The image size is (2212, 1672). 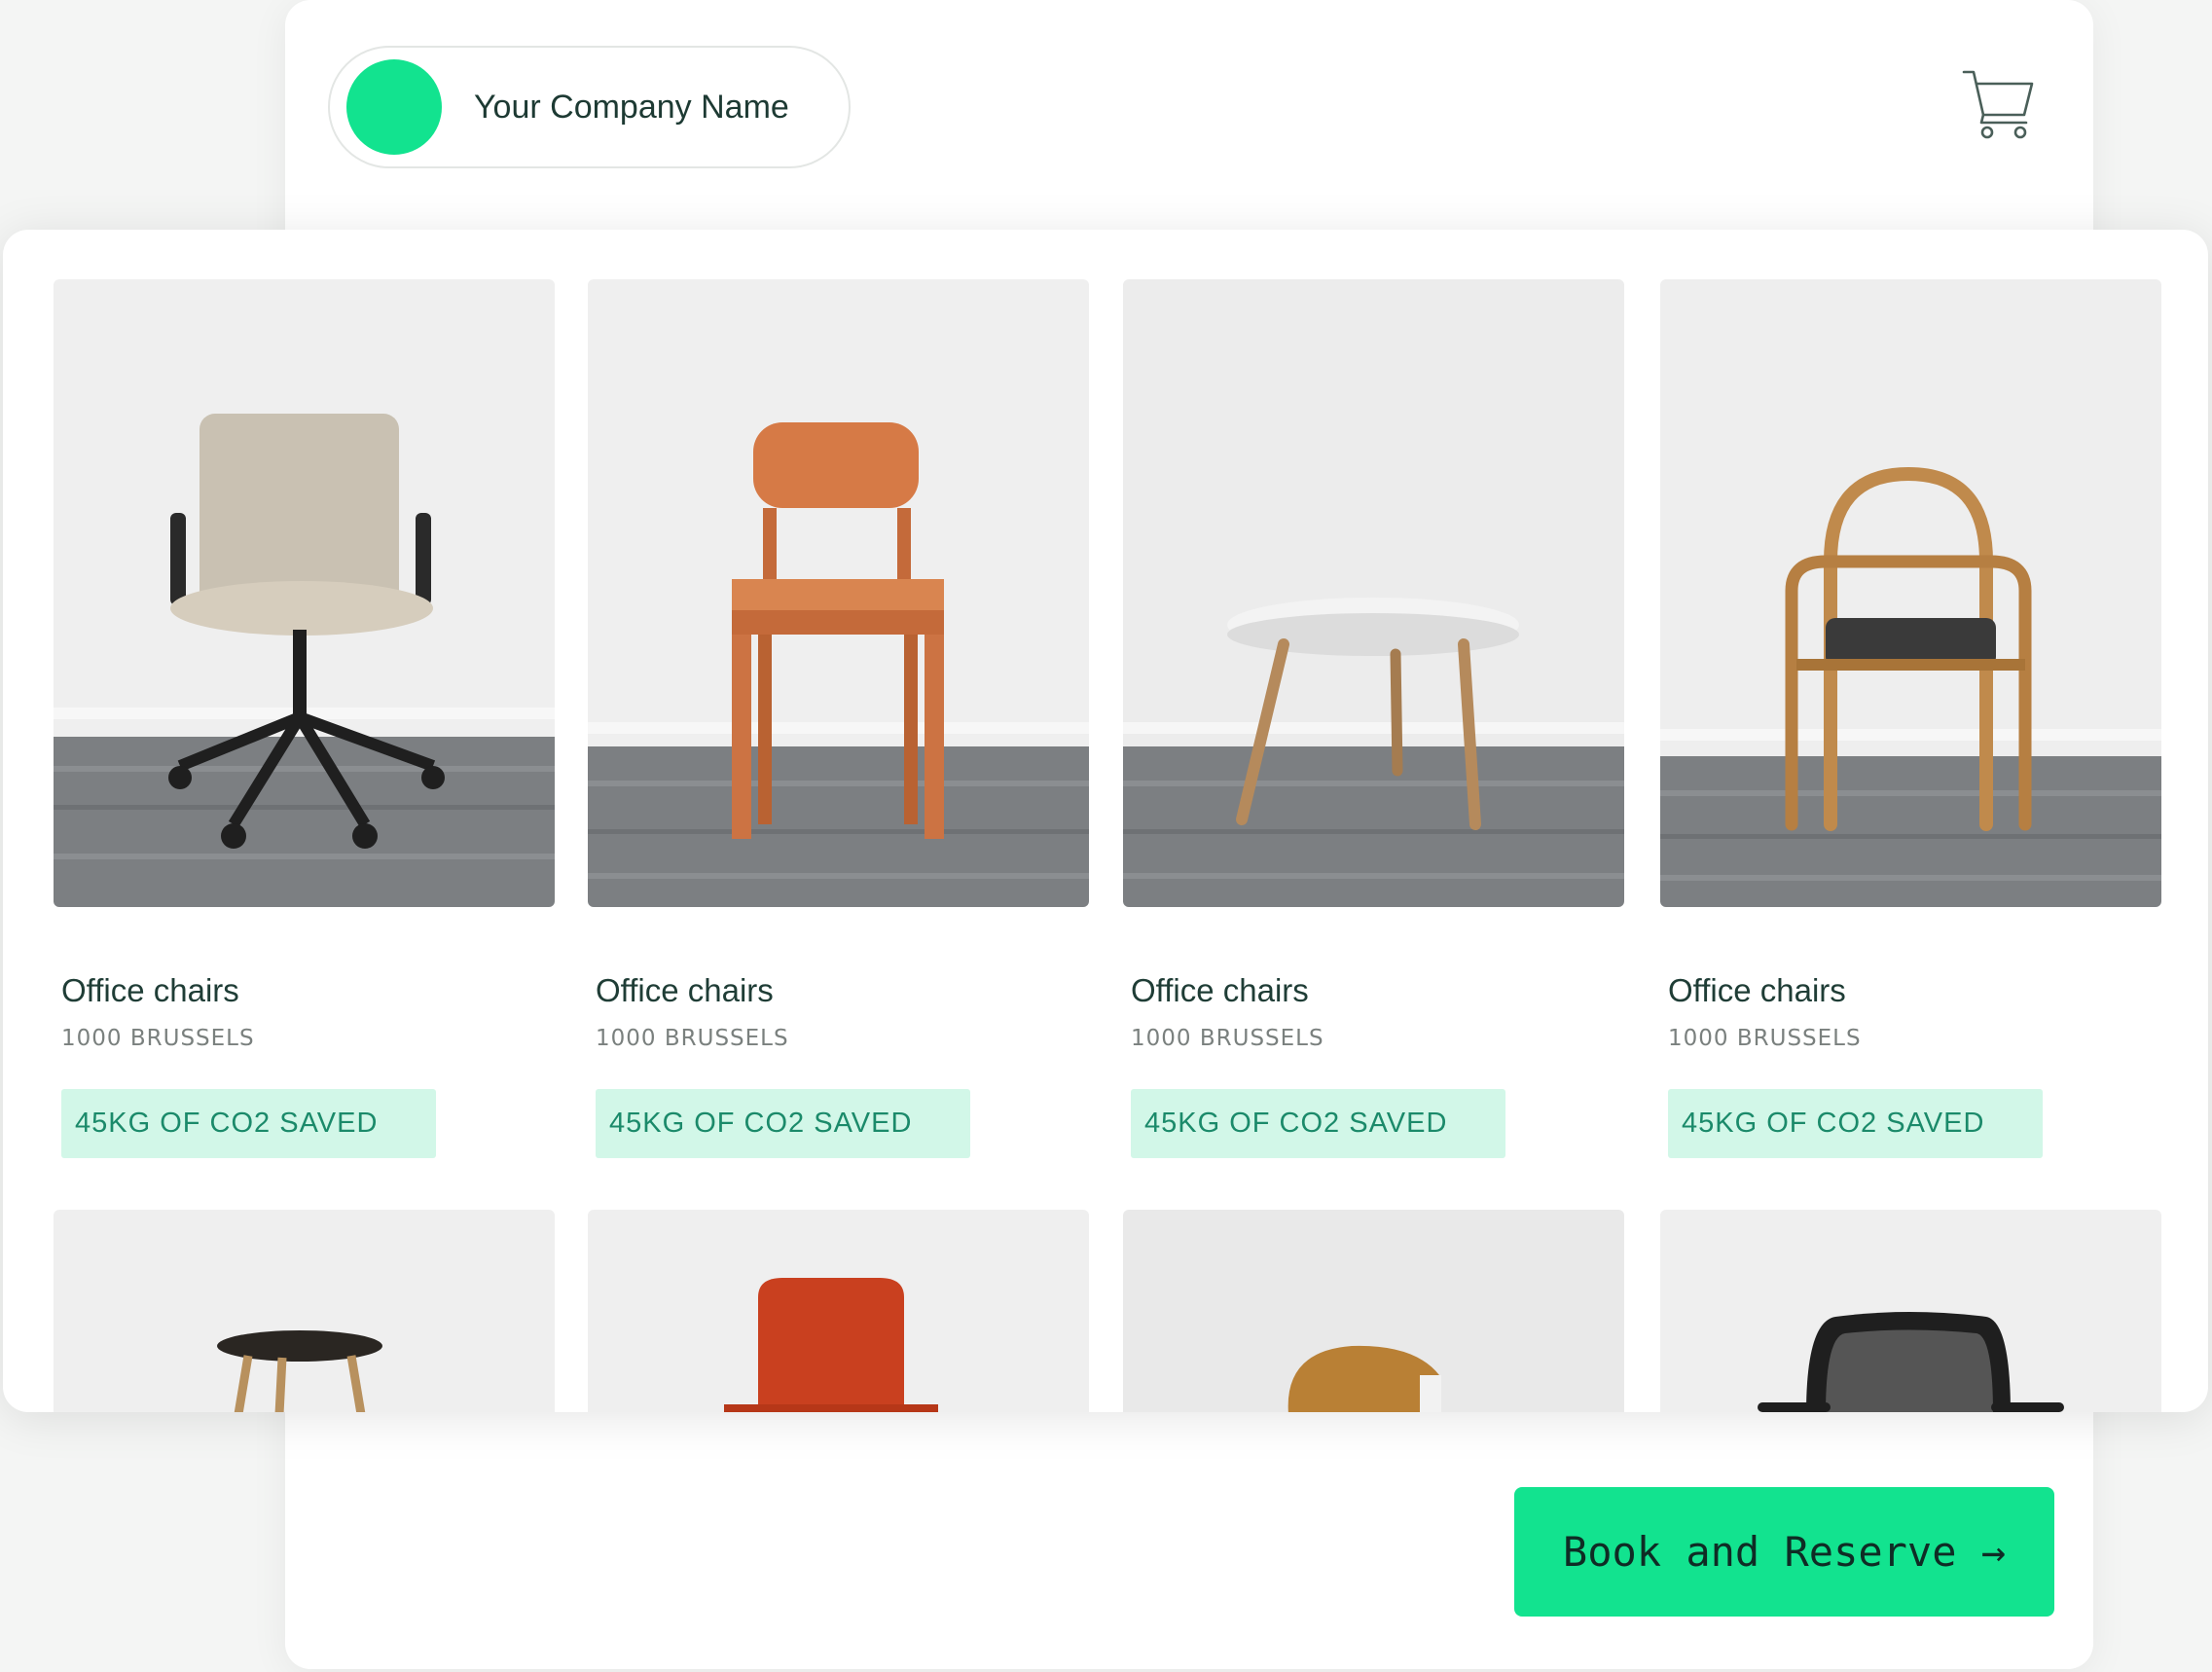 I want to click on company-badge: Your Company Name, so click(x=589, y=107).